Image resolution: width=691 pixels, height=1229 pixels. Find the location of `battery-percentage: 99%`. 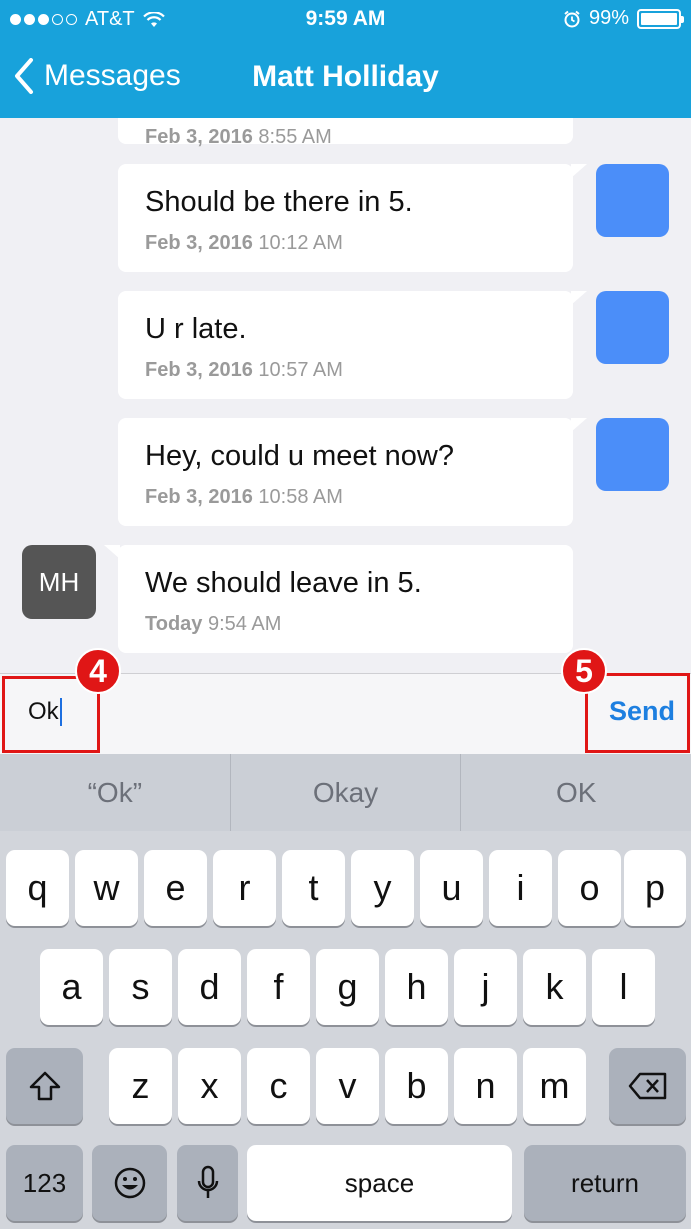

battery-percentage: 99% is located at coordinates (608, 18).